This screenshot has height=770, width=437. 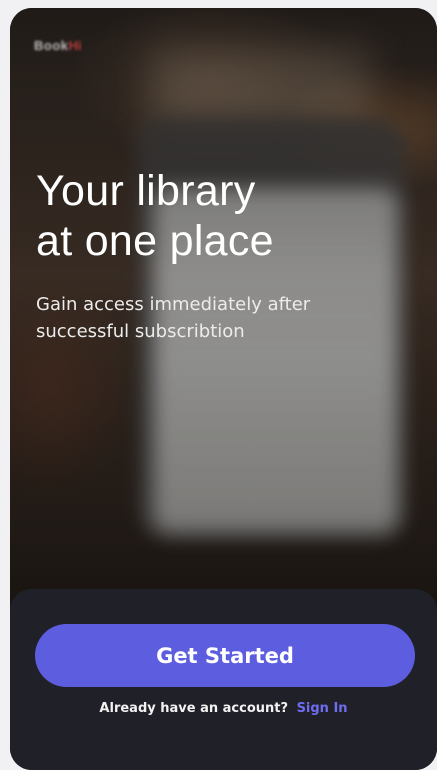 I want to click on logo-text: Book, so click(x=51, y=45).